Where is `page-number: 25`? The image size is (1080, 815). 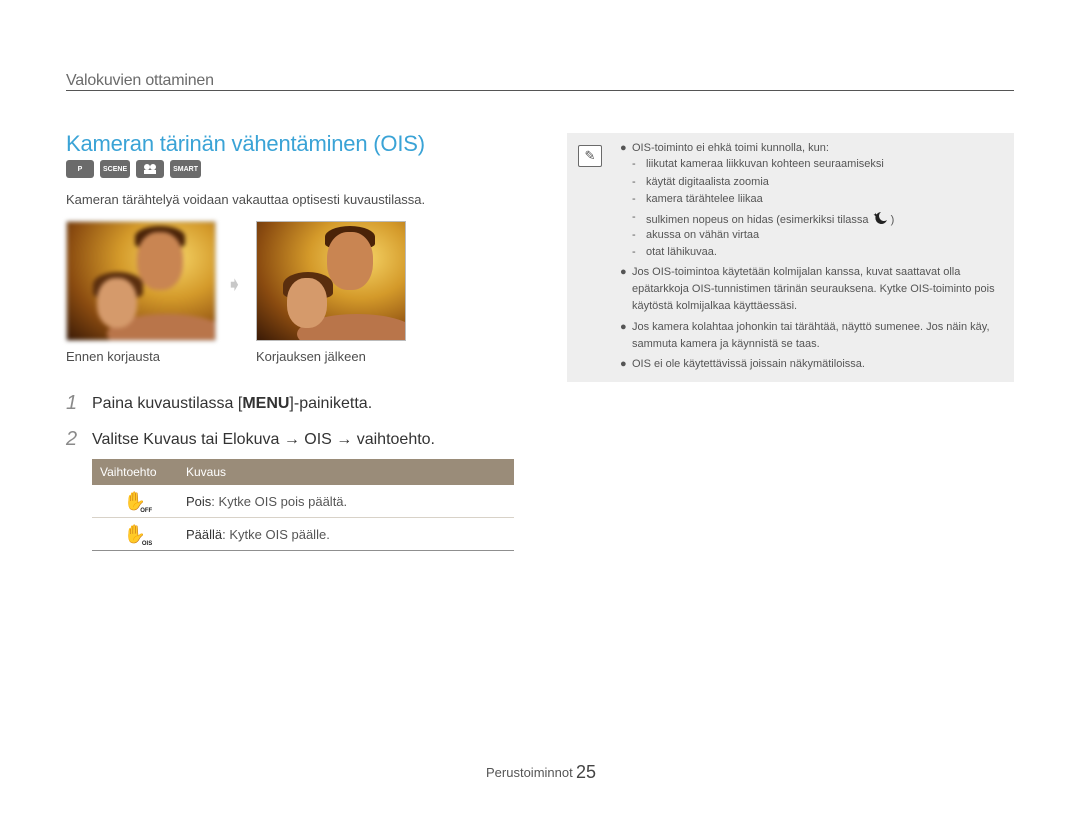 page-number: 25 is located at coordinates (586, 772).